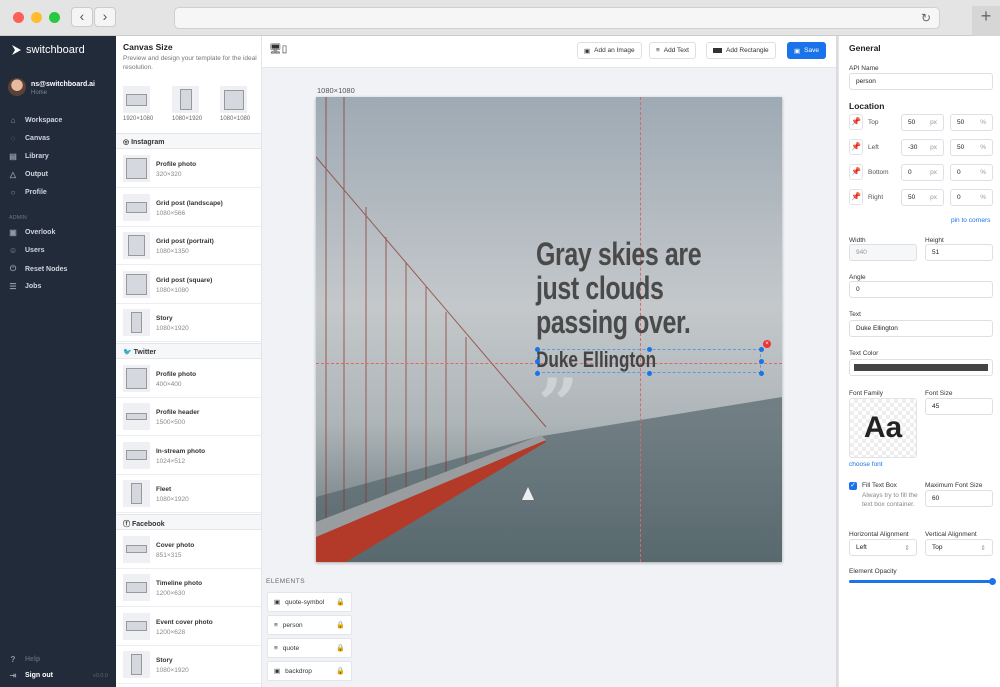 This screenshot has height=687, width=1000. What do you see at coordinates (138, 104) in the screenshot?
I see `preset-1920x1080: 1920×1080` at bounding box center [138, 104].